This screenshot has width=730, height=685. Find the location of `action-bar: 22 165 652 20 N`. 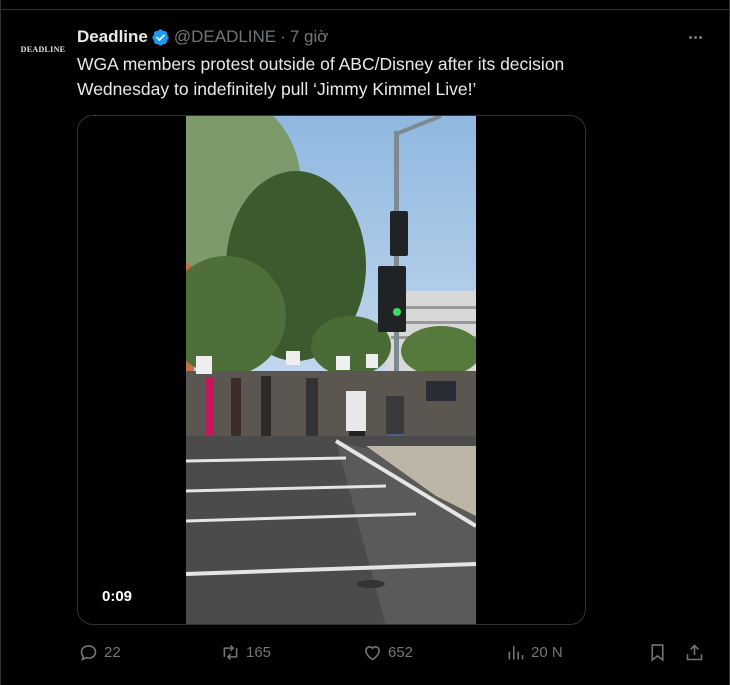

action-bar: 22 165 652 20 N is located at coordinates (365, 652).